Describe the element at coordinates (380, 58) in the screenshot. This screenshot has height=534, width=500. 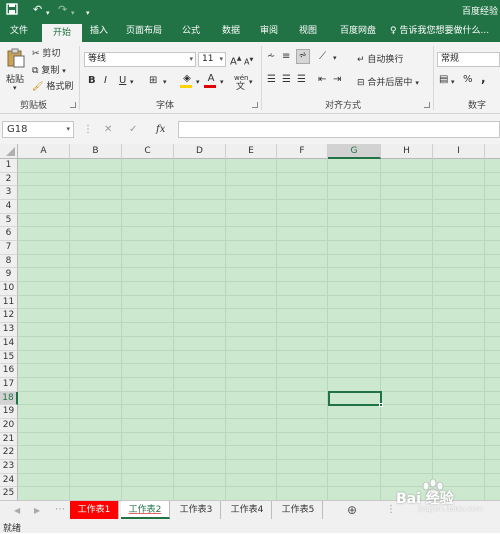
I see `wrap-text-button: ↵ 自动换行` at that location.